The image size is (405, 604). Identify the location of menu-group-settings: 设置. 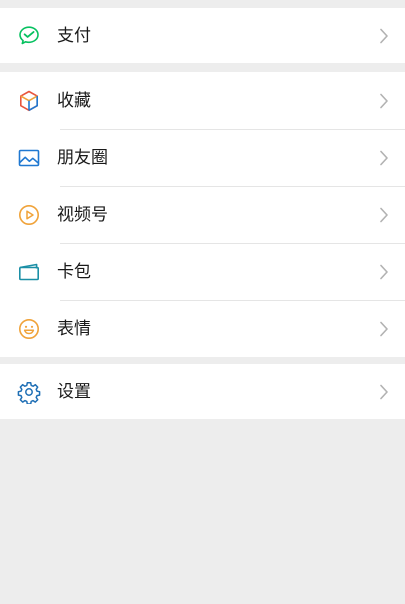
(202, 391).